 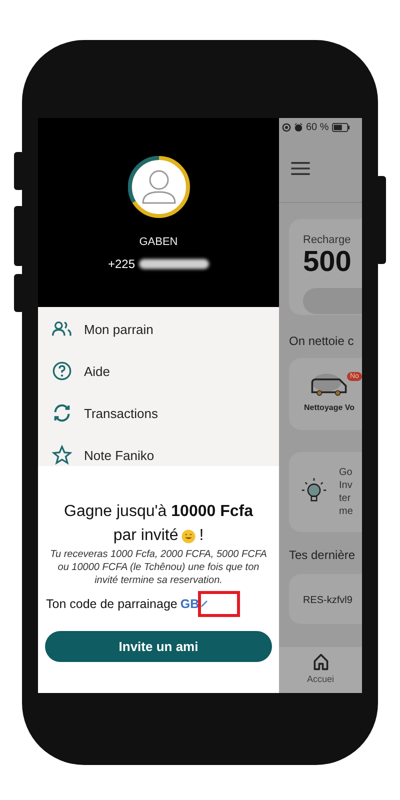 What do you see at coordinates (327, 262) in the screenshot?
I see `recharge-amount: 500` at bounding box center [327, 262].